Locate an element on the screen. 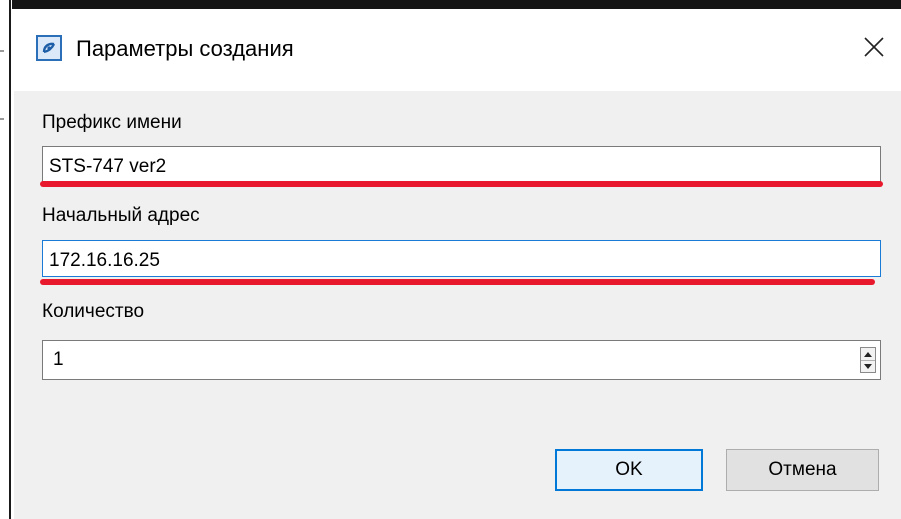 This screenshot has height=519, width=901. outer-window-border-line is located at coordinates (10, 259).